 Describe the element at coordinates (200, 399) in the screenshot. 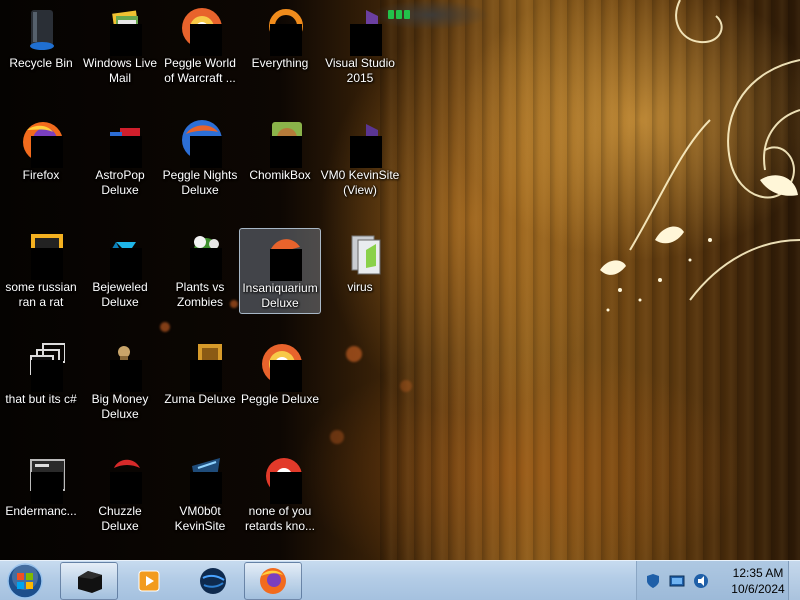

I see `desktop-icon-label: Zuma Deluxe` at that location.